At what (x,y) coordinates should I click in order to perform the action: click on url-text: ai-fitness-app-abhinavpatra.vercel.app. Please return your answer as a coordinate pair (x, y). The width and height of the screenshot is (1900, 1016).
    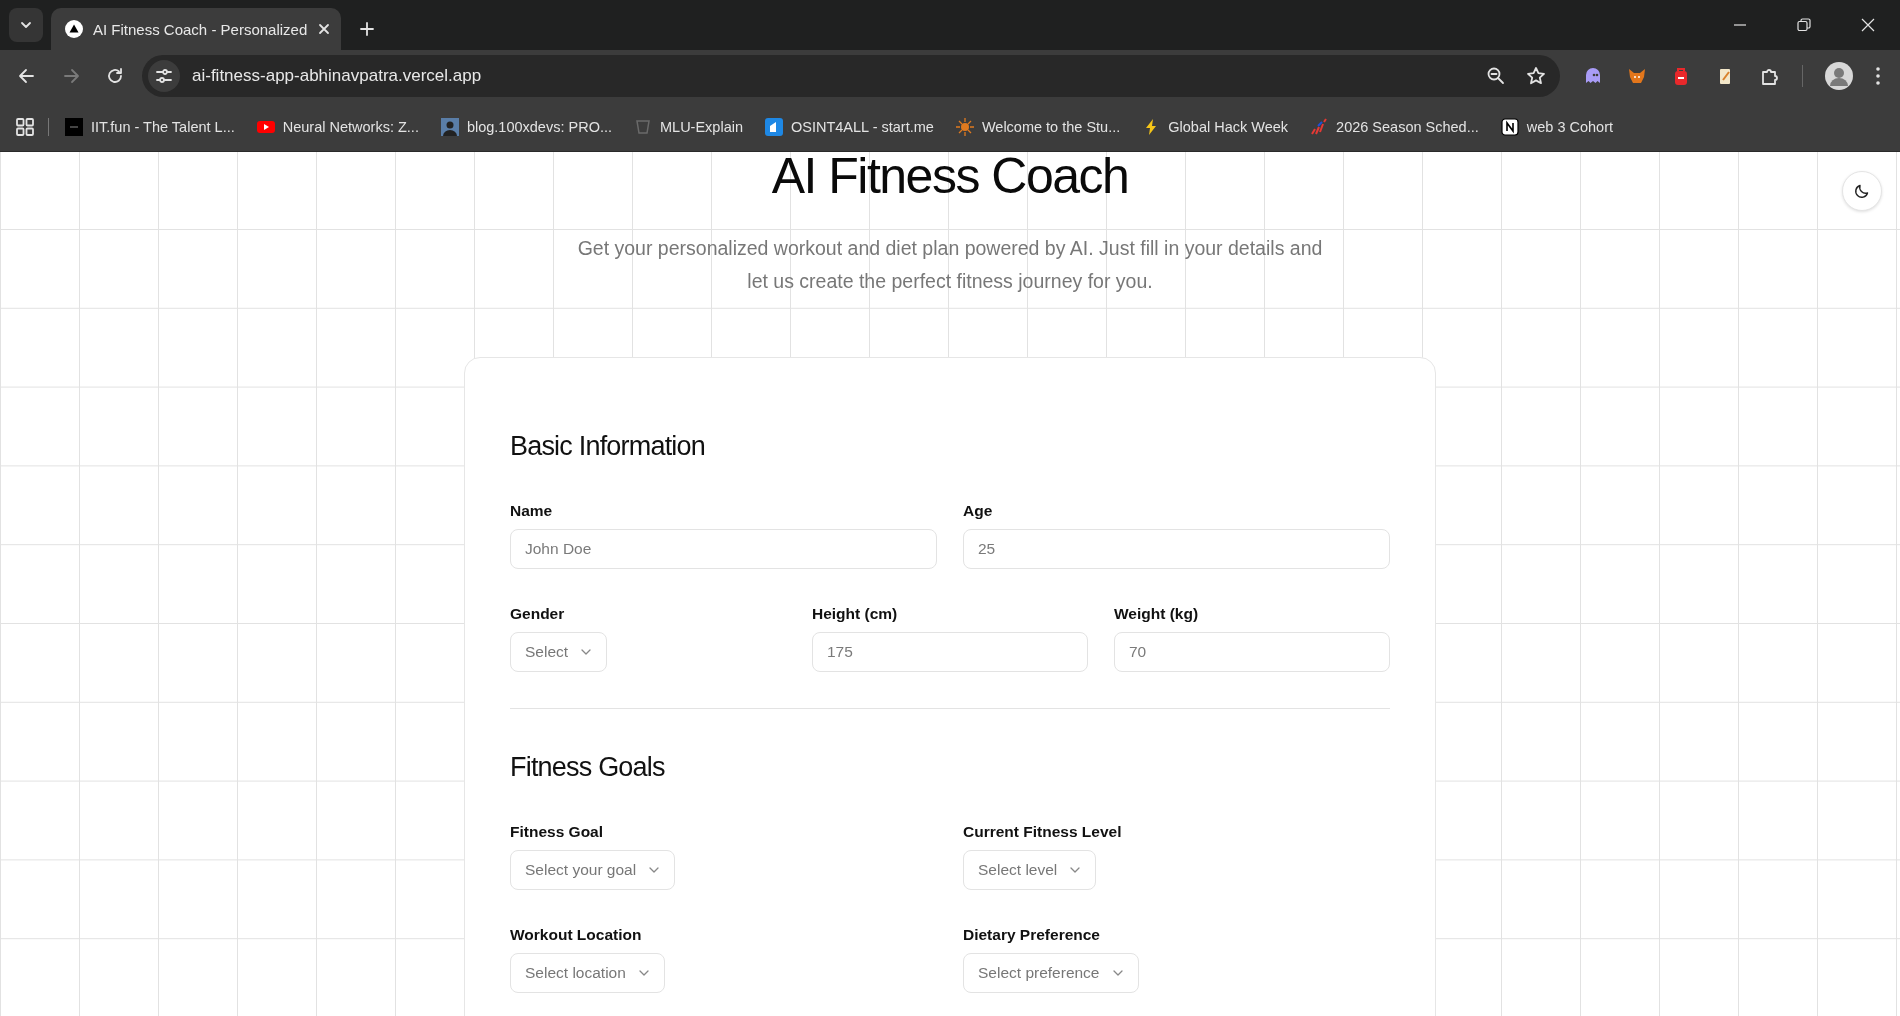
    Looking at the image, I should click on (337, 76).